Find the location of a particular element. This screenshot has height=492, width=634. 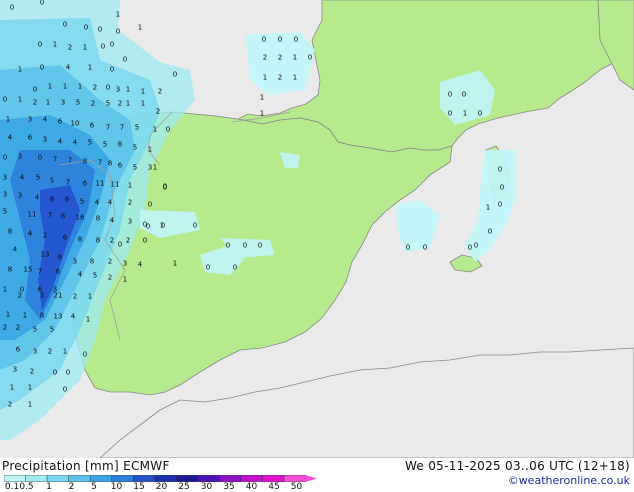

scale-tick-label: 2 is located at coordinates (71, 487).